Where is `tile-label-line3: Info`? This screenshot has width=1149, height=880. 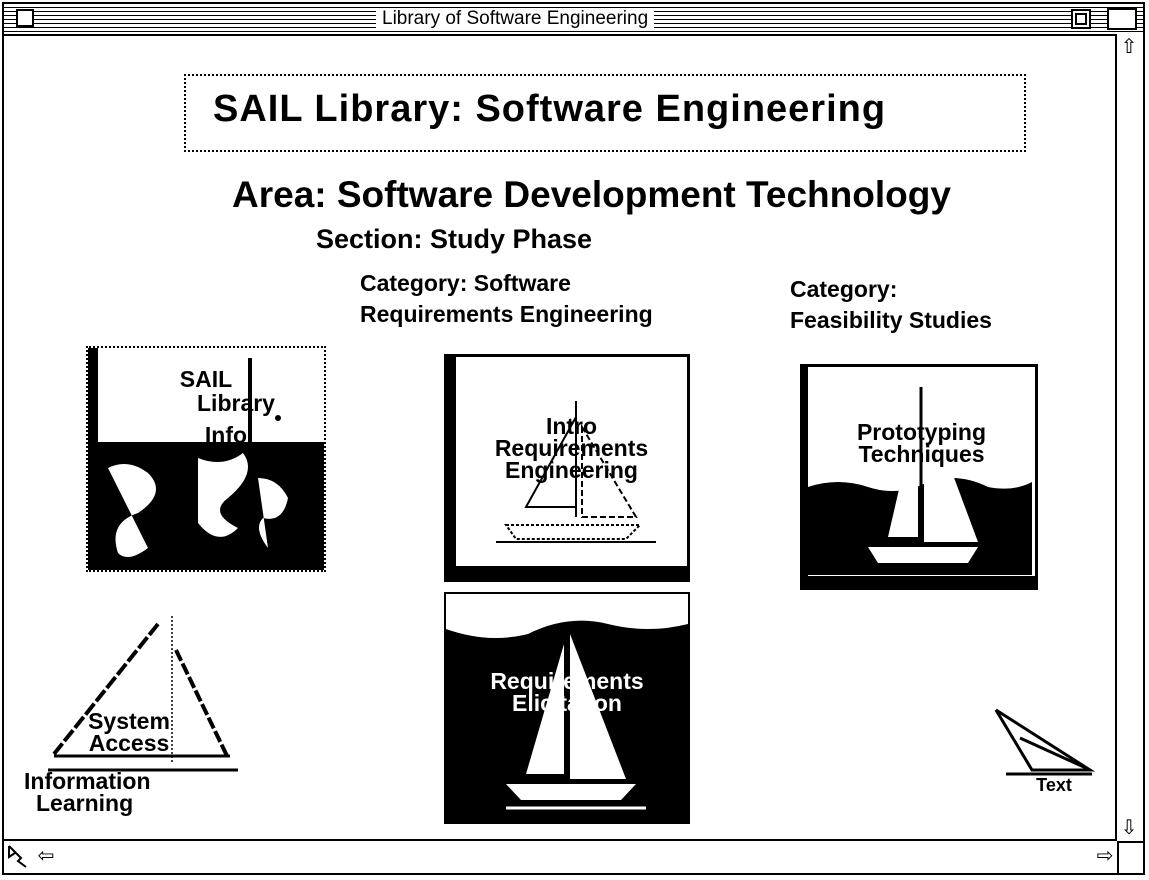
tile-label-line3: Info is located at coordinates (226, 435).